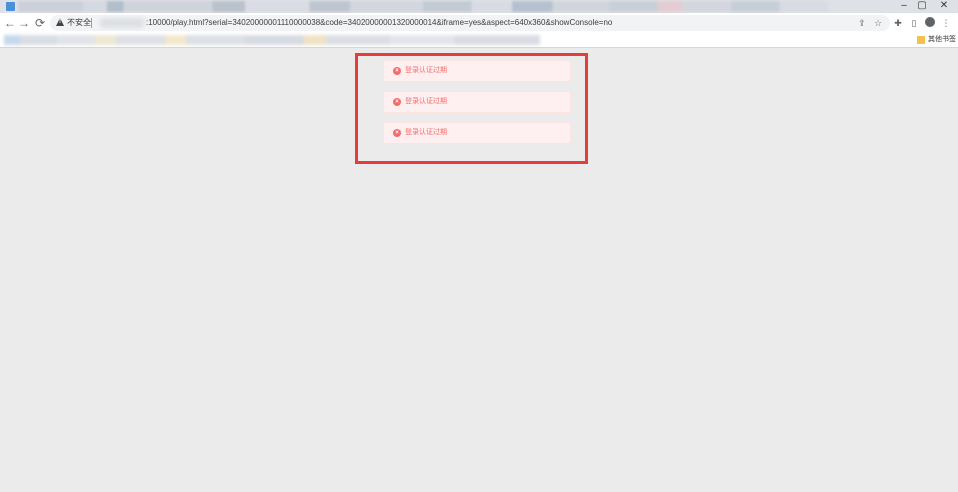 This screenshot has height=492, width=958. Describe the element at coordinates (921, 40) in the screenshot. I see `folder-icon` at that location.